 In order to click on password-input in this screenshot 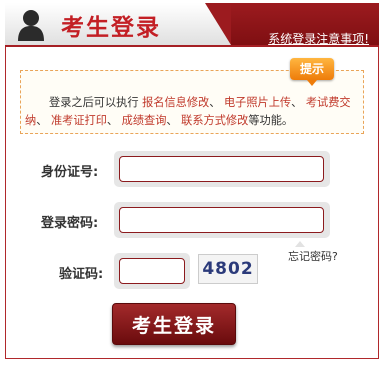, I will do `click(221, 220)`.